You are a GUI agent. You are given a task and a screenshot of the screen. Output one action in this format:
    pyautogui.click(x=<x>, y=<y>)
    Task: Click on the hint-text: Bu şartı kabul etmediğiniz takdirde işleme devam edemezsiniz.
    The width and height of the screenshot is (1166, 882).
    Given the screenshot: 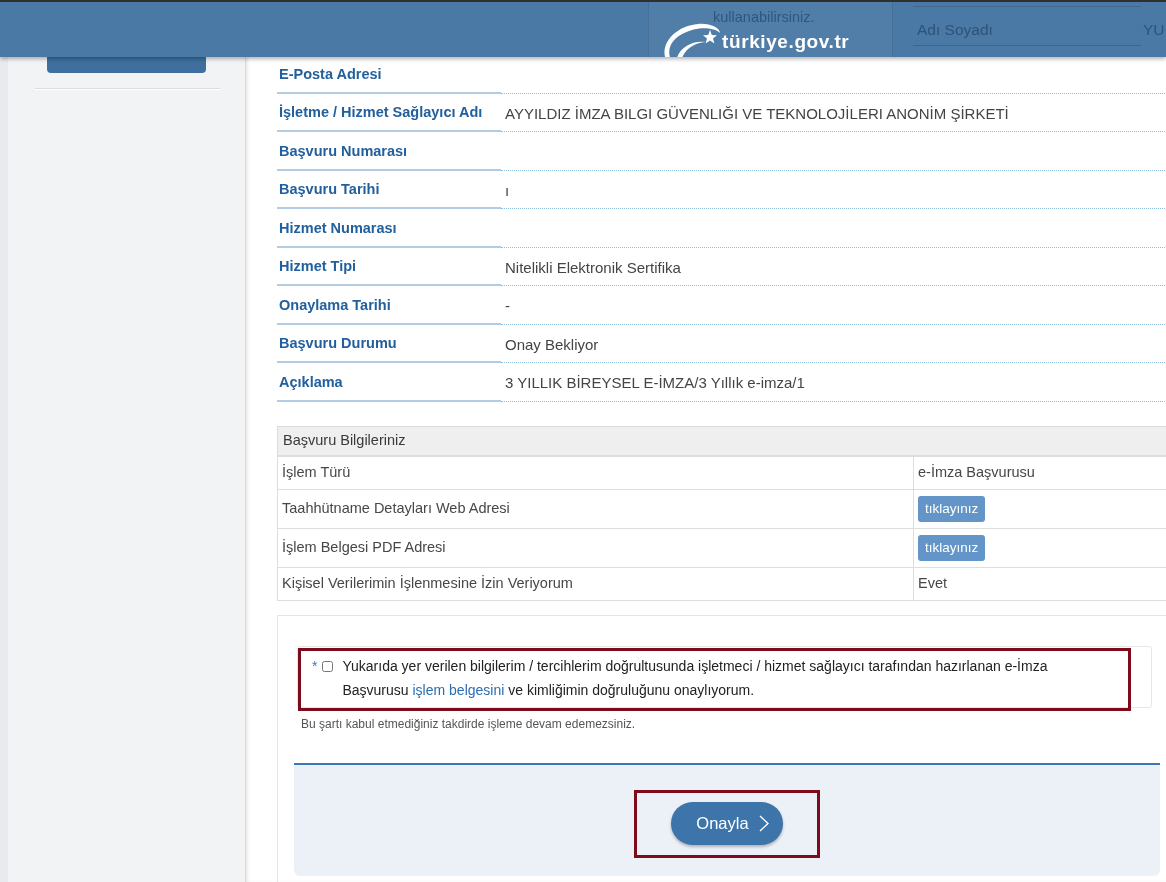 What is the action you would take?
    pyautogui.click(x=469, y=723)
    